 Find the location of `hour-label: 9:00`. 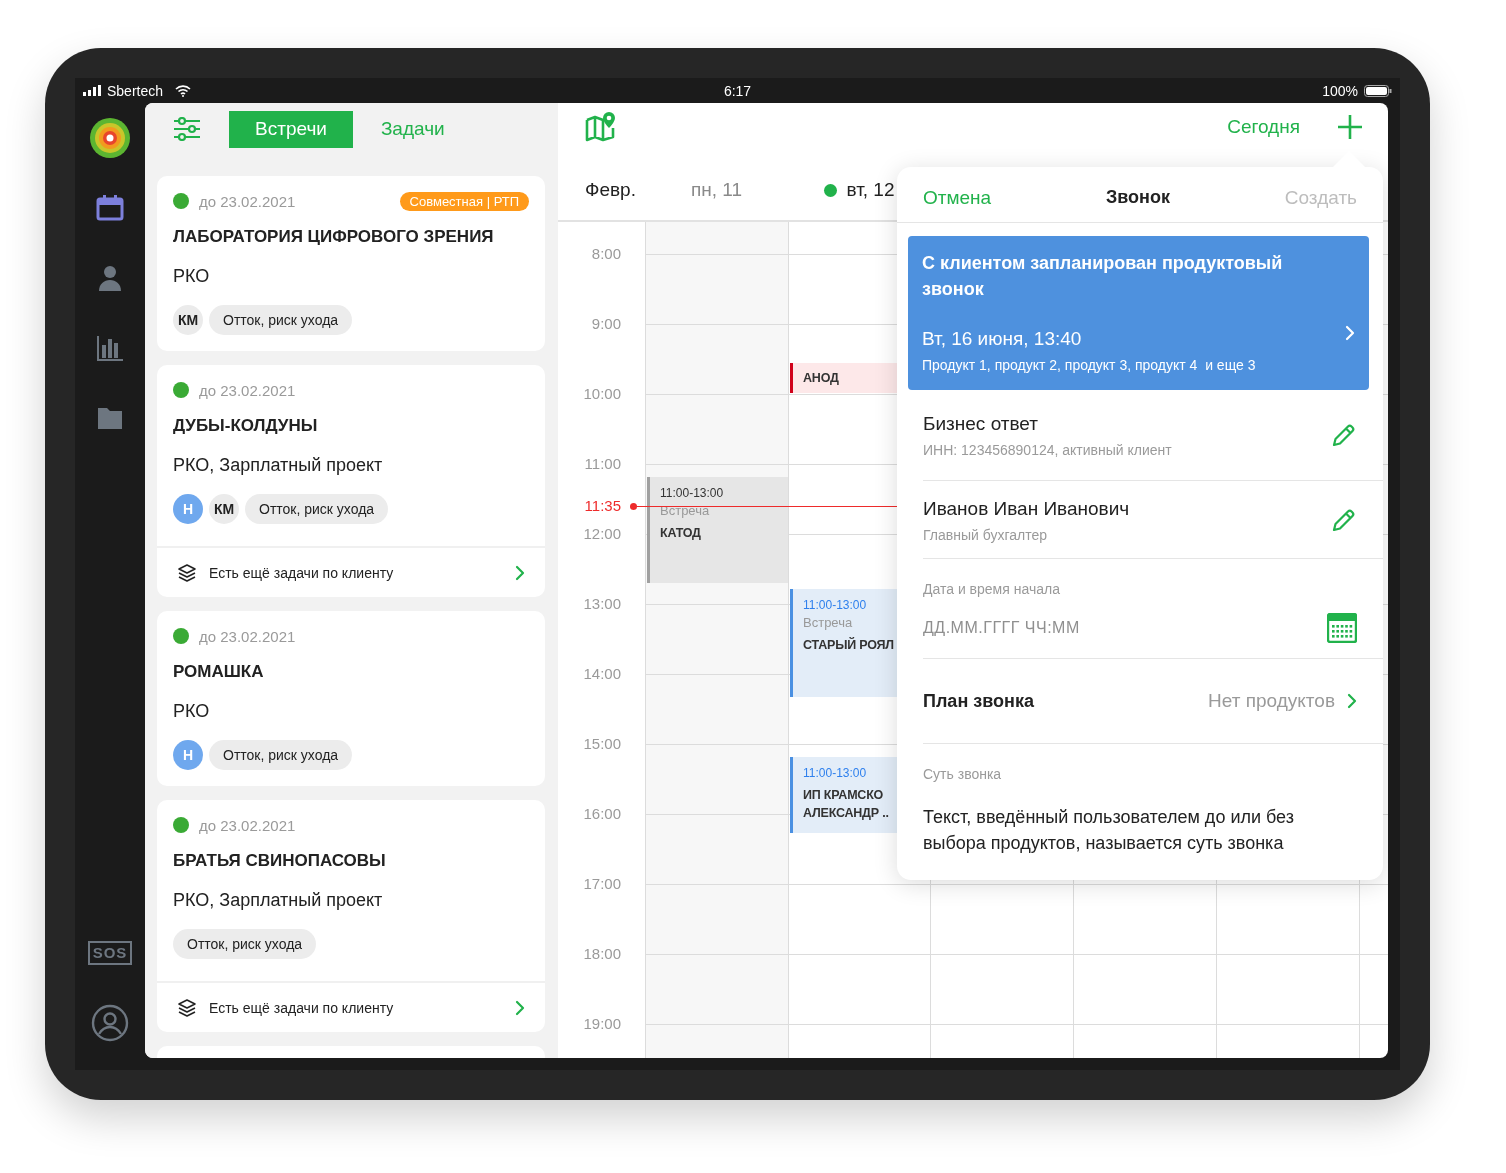

hour-label: 9:00 is located at coordinates (606, 323).